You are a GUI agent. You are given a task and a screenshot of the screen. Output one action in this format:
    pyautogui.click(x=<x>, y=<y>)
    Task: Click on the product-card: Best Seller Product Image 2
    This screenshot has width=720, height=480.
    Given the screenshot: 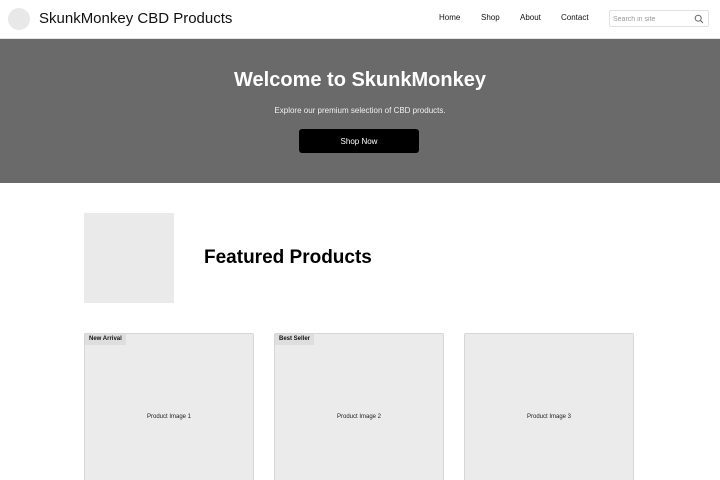 What is the action you would take?
    pyautogui.click(x=359, y=406)
    